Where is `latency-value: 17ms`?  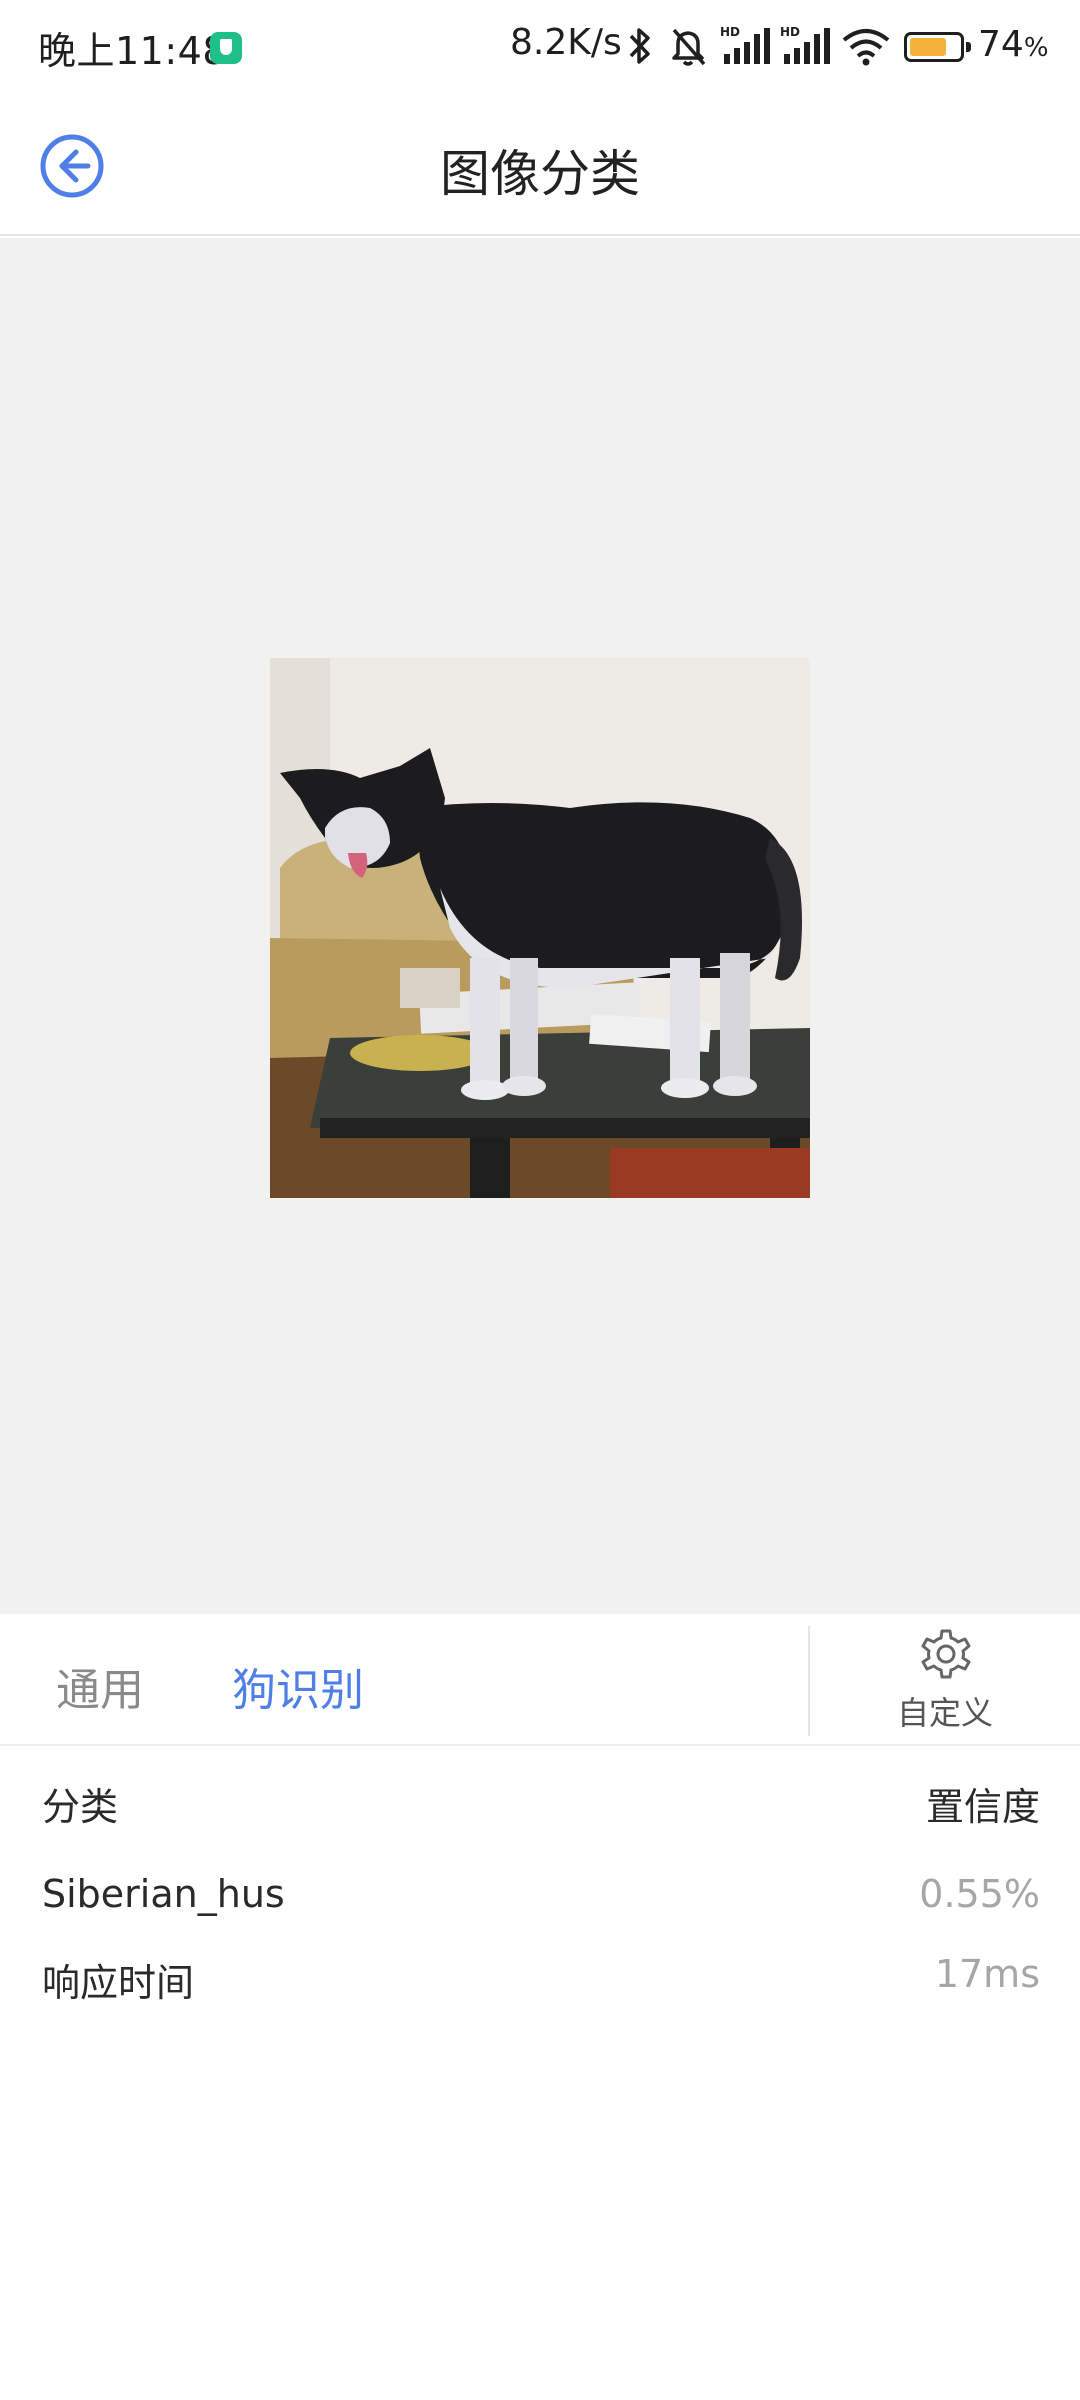 latency-value: 17ms is located at coordinates (987, 1974).